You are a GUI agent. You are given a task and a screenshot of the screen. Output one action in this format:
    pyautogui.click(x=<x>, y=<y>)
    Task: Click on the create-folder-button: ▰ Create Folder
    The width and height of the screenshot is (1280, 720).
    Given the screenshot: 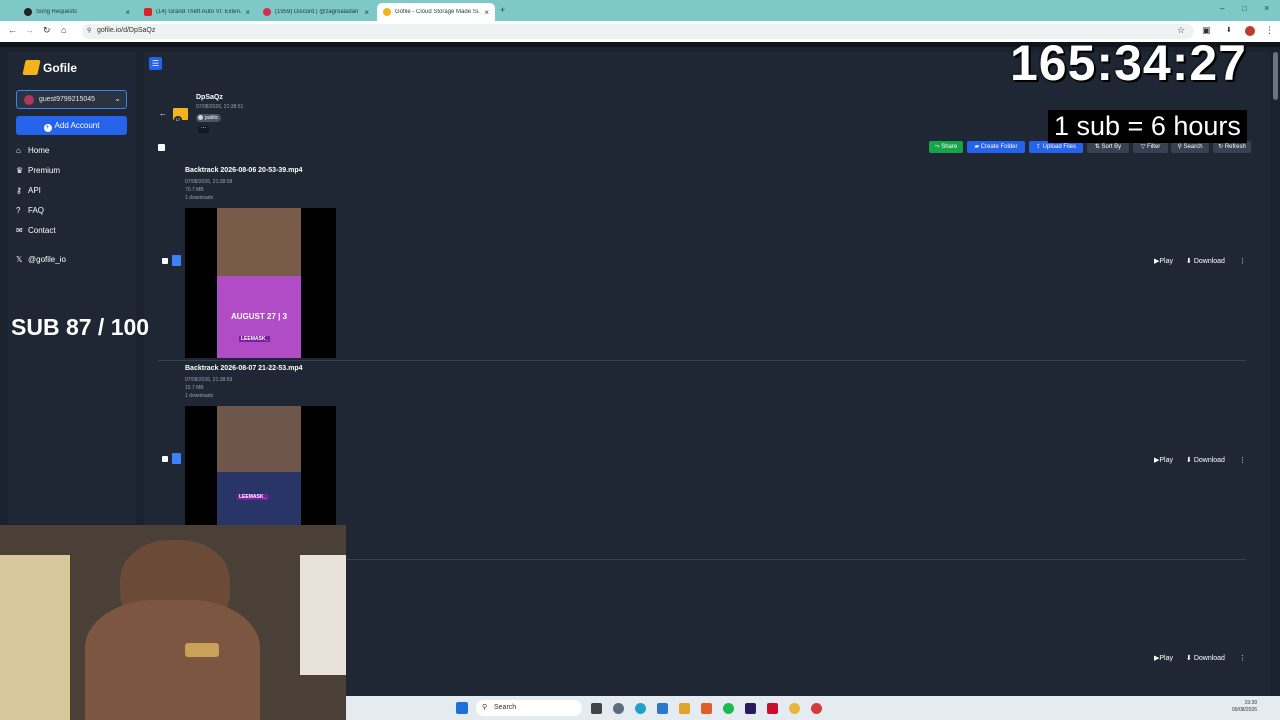 What is the action you would take?
    pyautogui.click(x=996, y=147)
    